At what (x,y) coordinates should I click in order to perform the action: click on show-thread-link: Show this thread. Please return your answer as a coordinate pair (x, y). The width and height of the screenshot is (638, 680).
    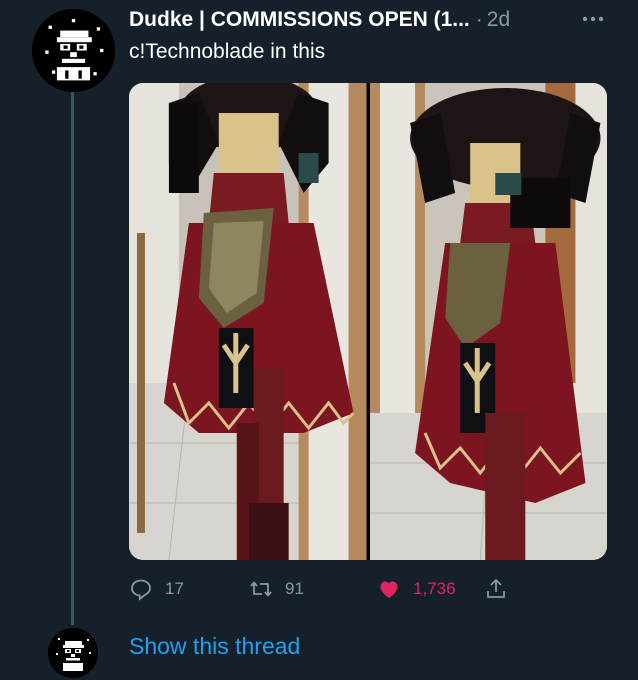
    Looking at the image, I should click on (214, 646).